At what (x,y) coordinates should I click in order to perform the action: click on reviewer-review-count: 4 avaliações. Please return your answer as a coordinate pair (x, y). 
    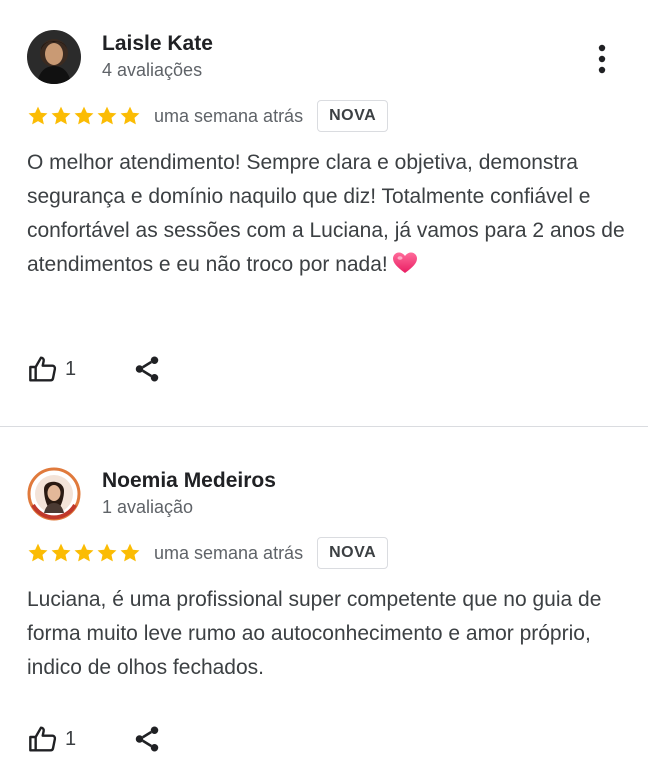
    Looking at the image, I should click on (152, 70).